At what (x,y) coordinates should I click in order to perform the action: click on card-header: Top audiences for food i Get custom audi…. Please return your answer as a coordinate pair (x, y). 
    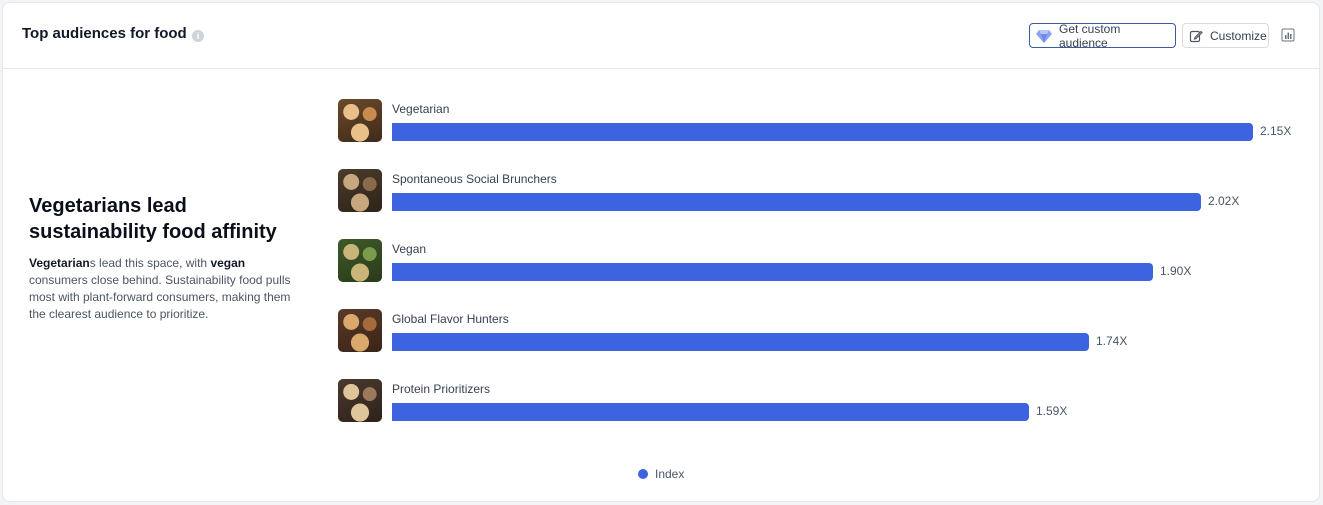
    Looking at the image, I should click on (661, 36).